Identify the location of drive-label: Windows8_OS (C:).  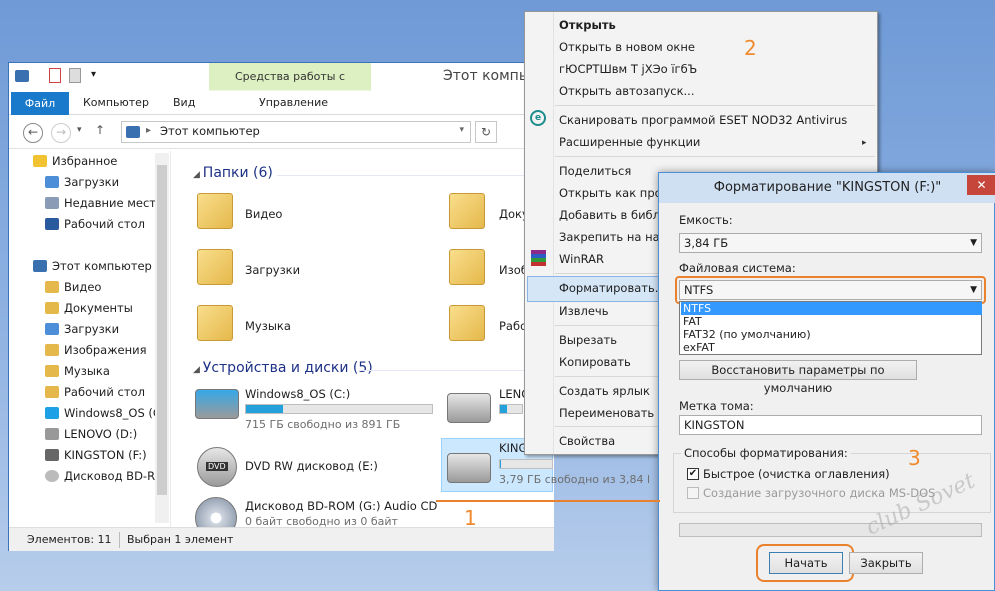
(297, 394).